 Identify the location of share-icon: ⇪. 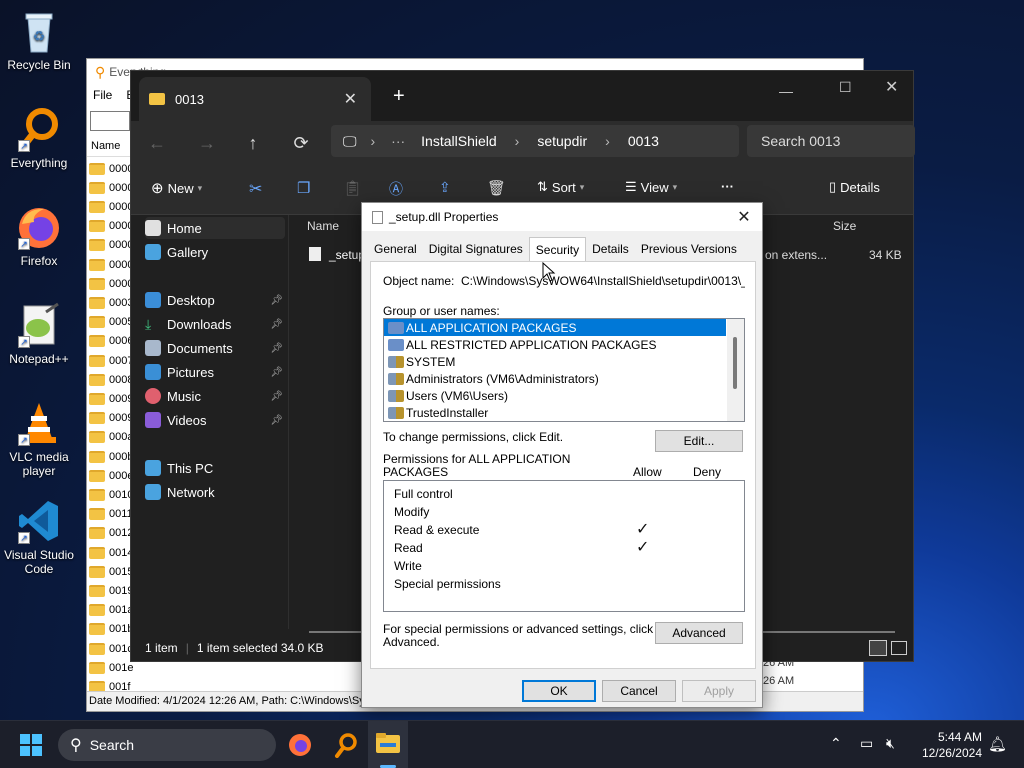
(445, 187).